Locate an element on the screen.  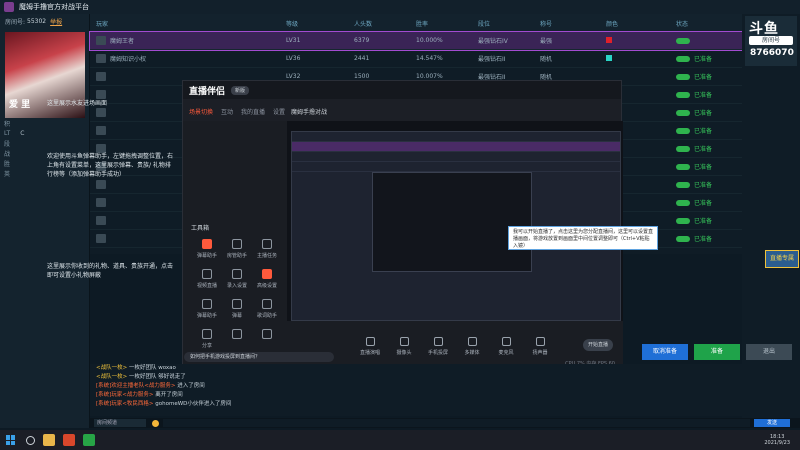
tool-button: 歌词助手 is located at coordinates (267, 309).